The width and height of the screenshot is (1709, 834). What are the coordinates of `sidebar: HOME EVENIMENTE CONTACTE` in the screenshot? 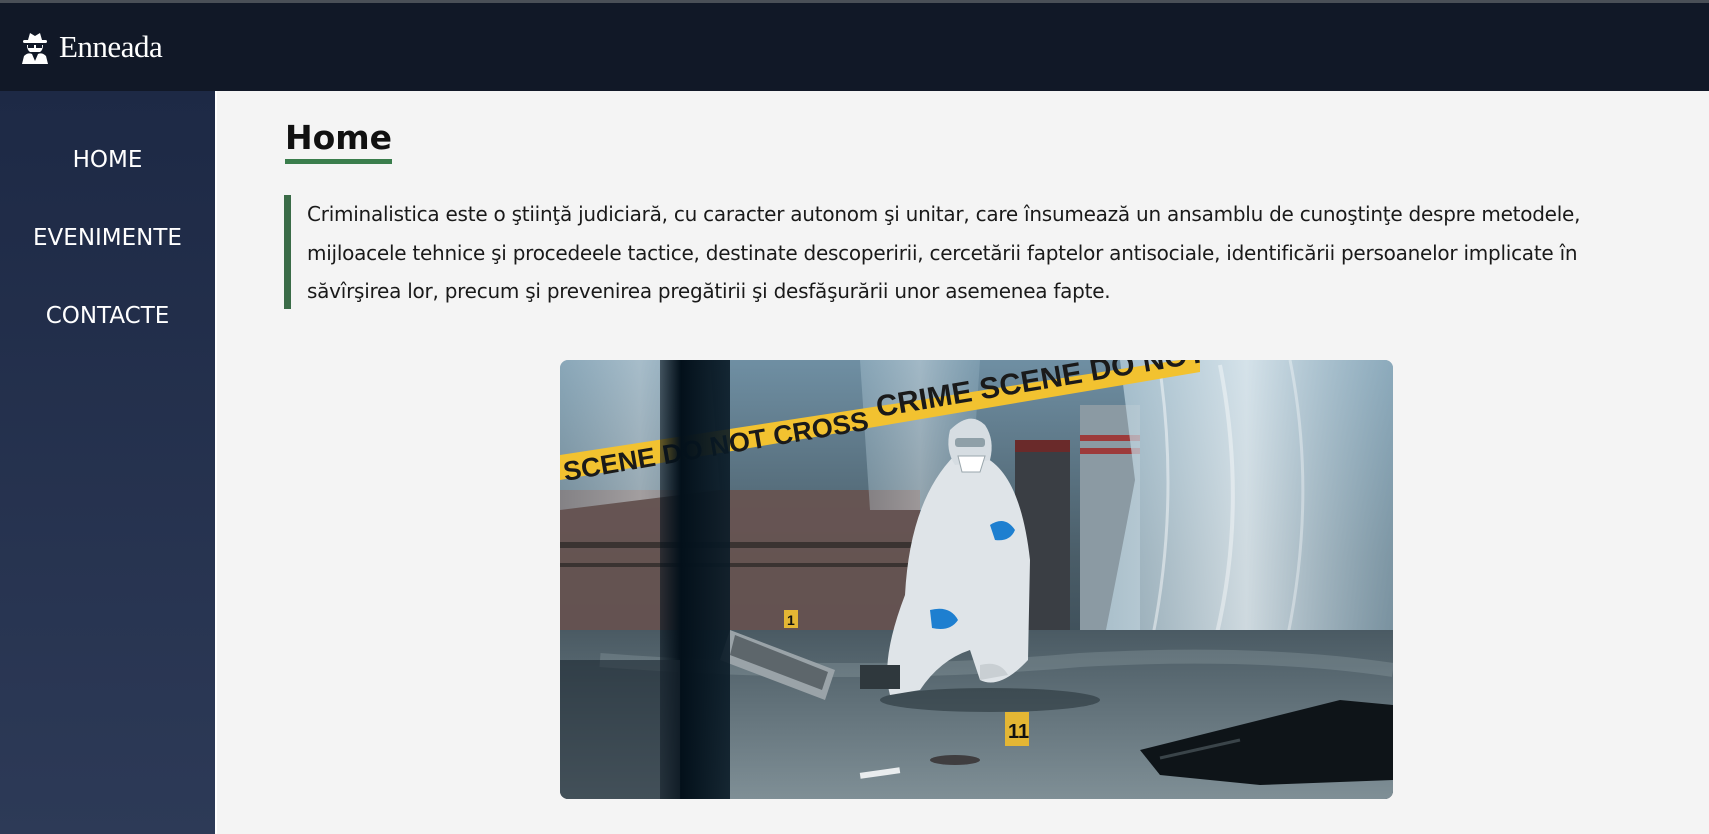 It's located at (107, 462).